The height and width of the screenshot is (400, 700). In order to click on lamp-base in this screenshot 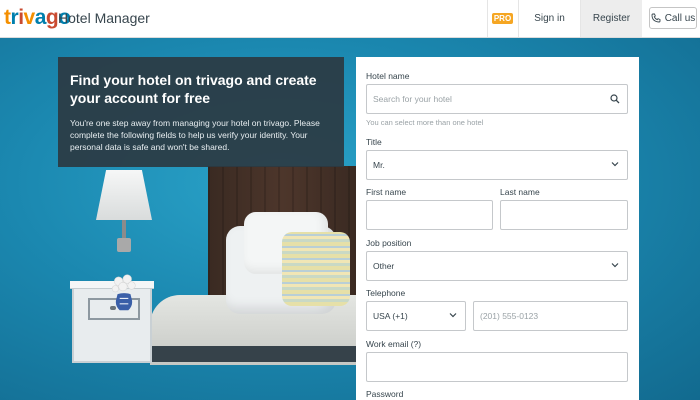, I will do `click(124, 245)`.